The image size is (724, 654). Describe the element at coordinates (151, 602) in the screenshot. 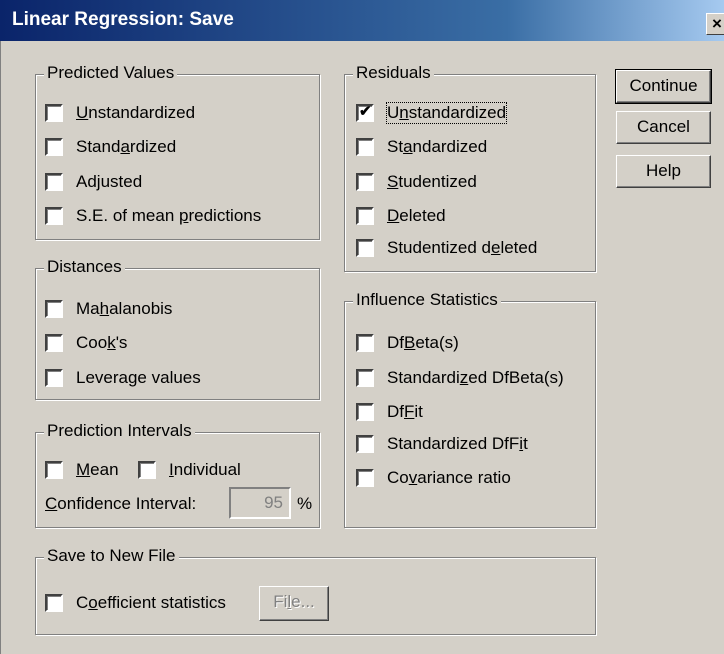

I see `checkbox-label: Coefficient statistics` at that location.